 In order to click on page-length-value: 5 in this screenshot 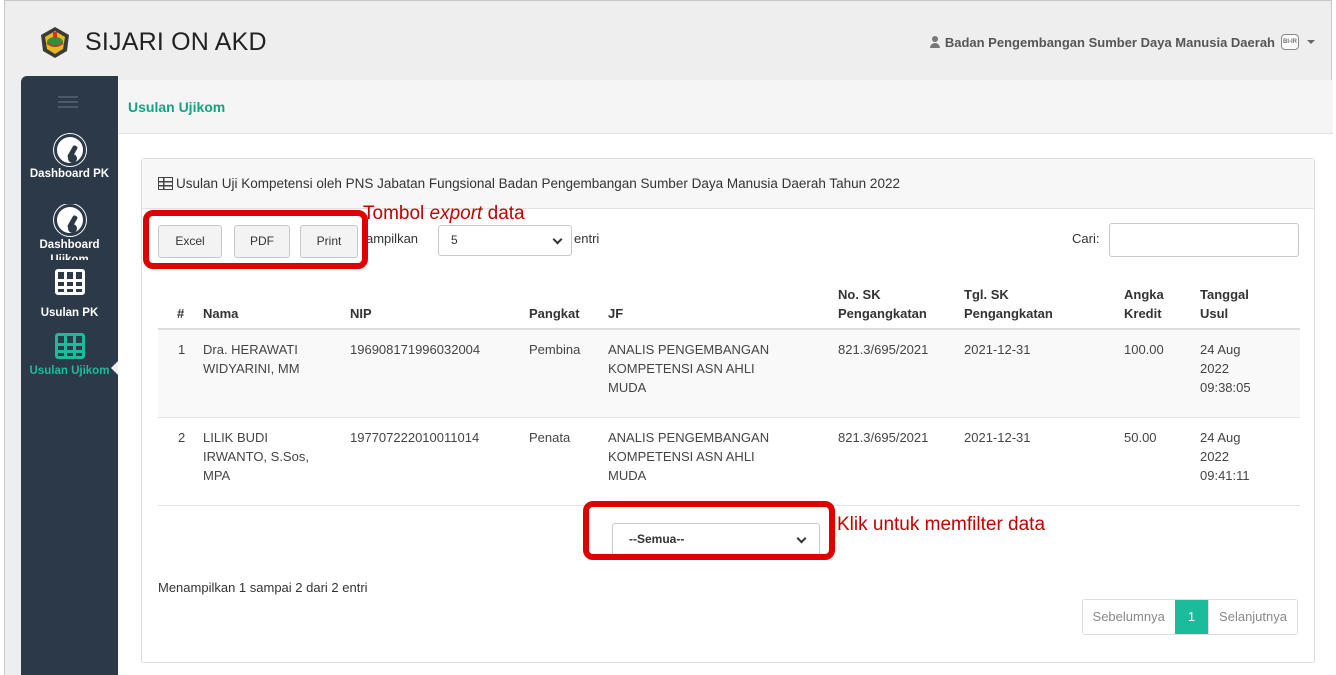, I will do `click(454, 240)`.